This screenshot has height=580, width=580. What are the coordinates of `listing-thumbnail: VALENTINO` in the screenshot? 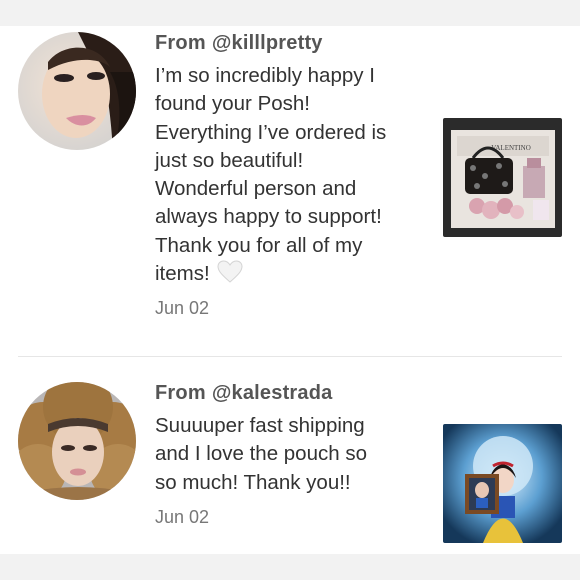 It's located at (502, 177).